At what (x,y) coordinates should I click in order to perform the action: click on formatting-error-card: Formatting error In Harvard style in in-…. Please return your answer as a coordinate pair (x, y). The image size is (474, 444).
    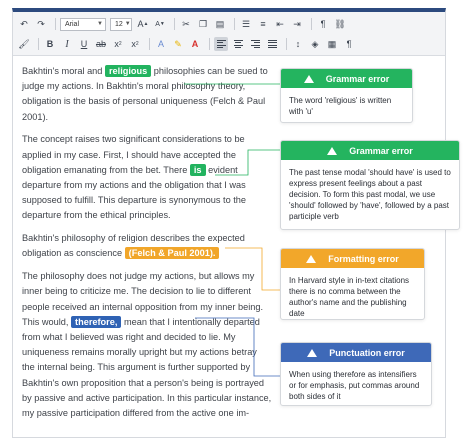
    Looking at the image, I should click on (352, 284).